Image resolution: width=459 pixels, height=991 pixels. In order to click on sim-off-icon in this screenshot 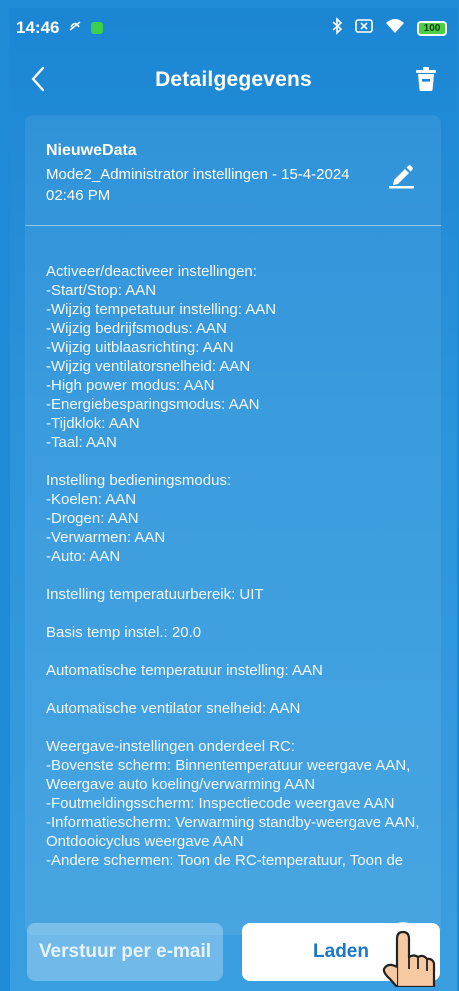, I will do `click(364, 28)`.